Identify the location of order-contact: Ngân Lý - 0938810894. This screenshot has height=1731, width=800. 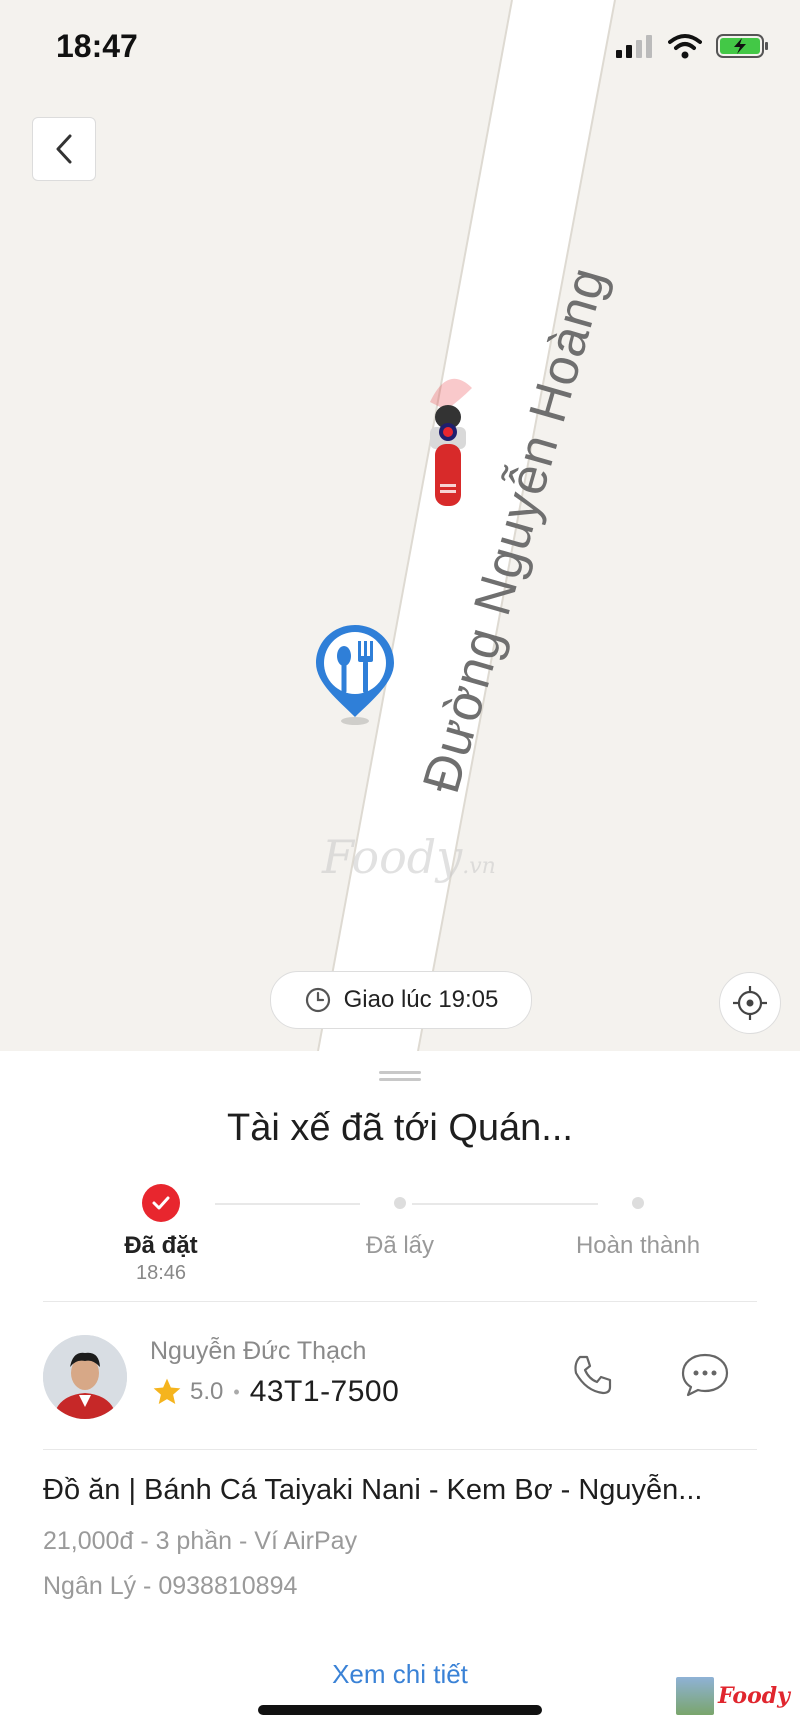
(170, 1586).